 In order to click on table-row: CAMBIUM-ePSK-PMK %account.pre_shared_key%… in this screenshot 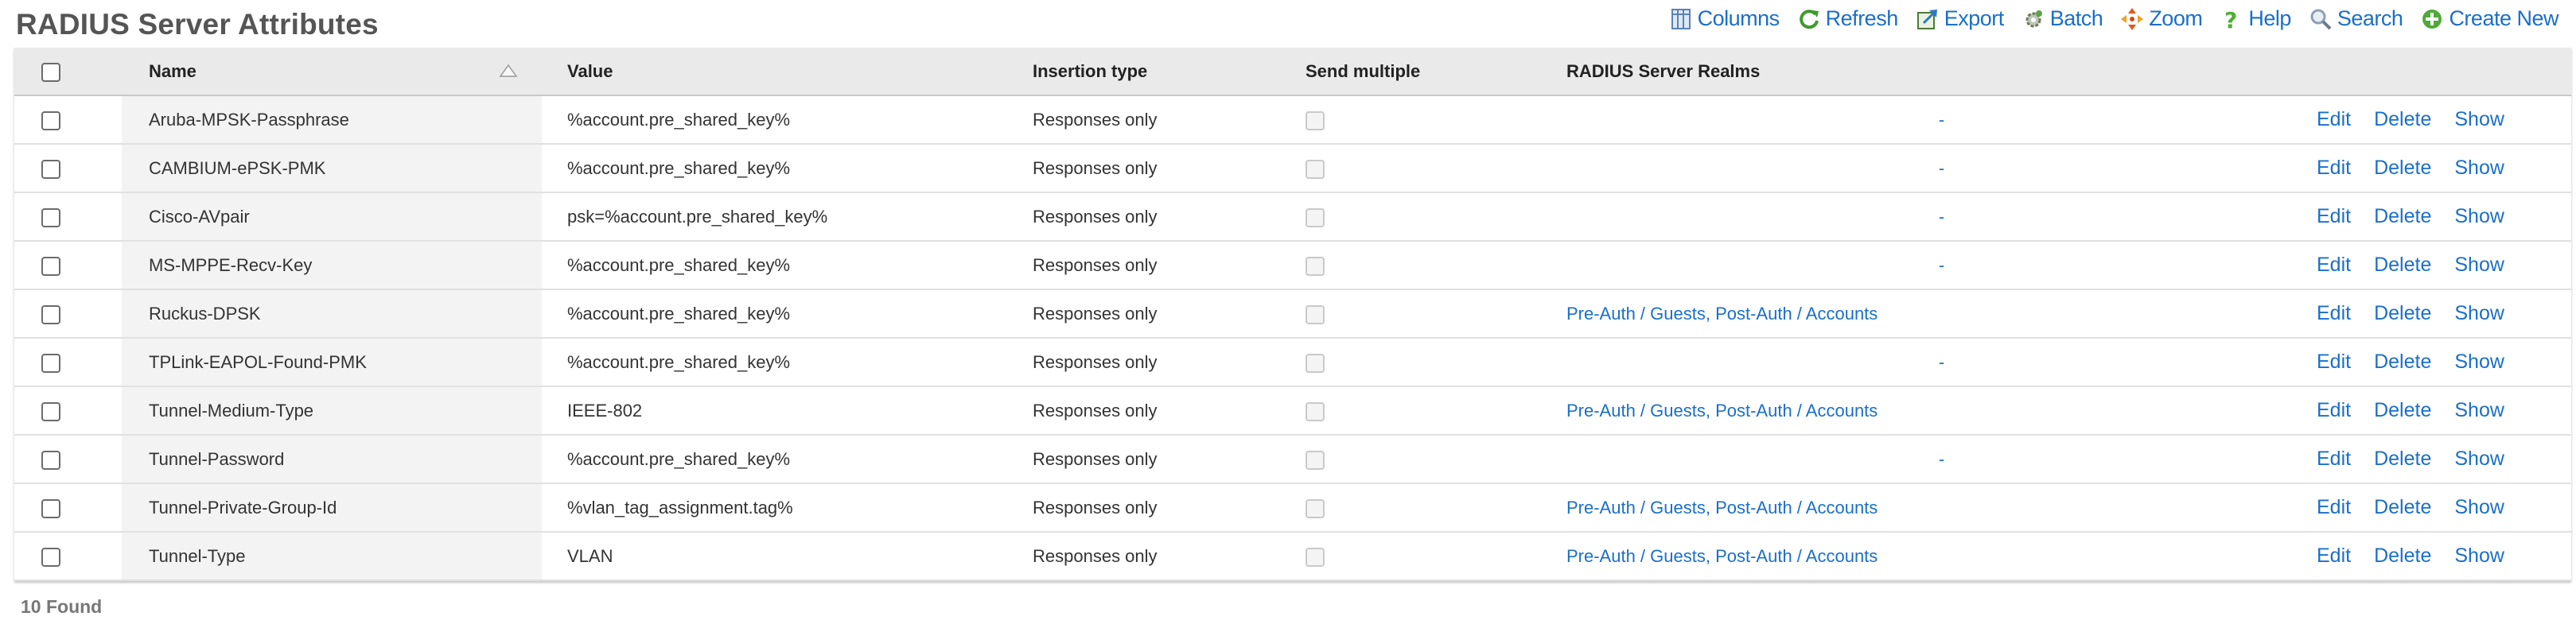, I will do `click(1293, 168)`.